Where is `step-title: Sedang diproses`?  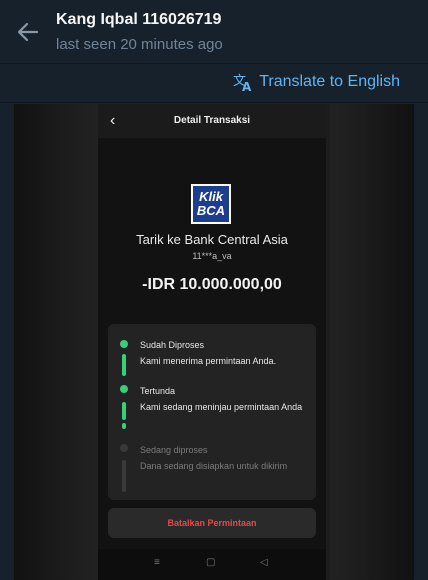 step-title: Sedang diproses is located at coordinates (174, 450).